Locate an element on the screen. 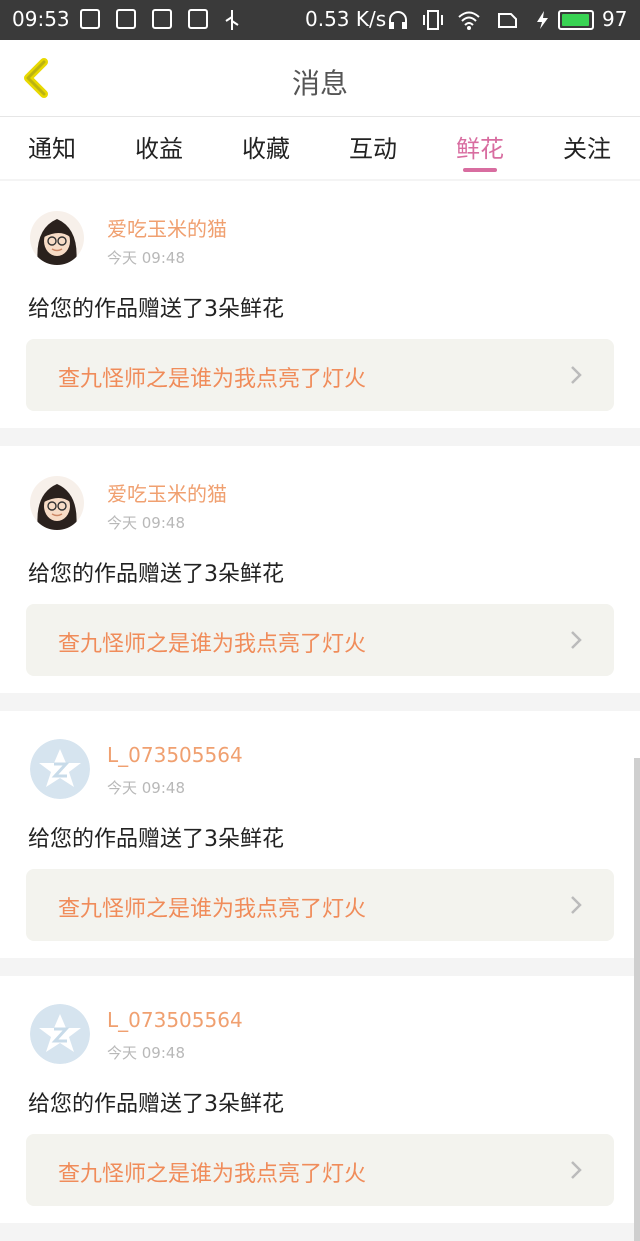  headphones-icon is located at coordinates (398, 20).